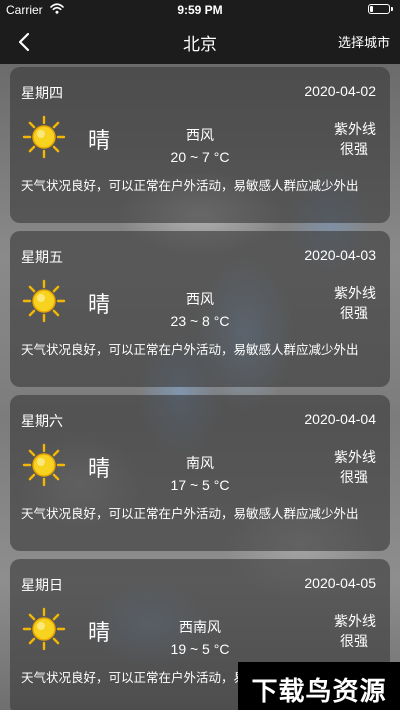  What do you see at coordinates (200, 649) in the screenshot?
I see `temperature-range: 19 ~ 5 °C` at bounding box center [200, 649].